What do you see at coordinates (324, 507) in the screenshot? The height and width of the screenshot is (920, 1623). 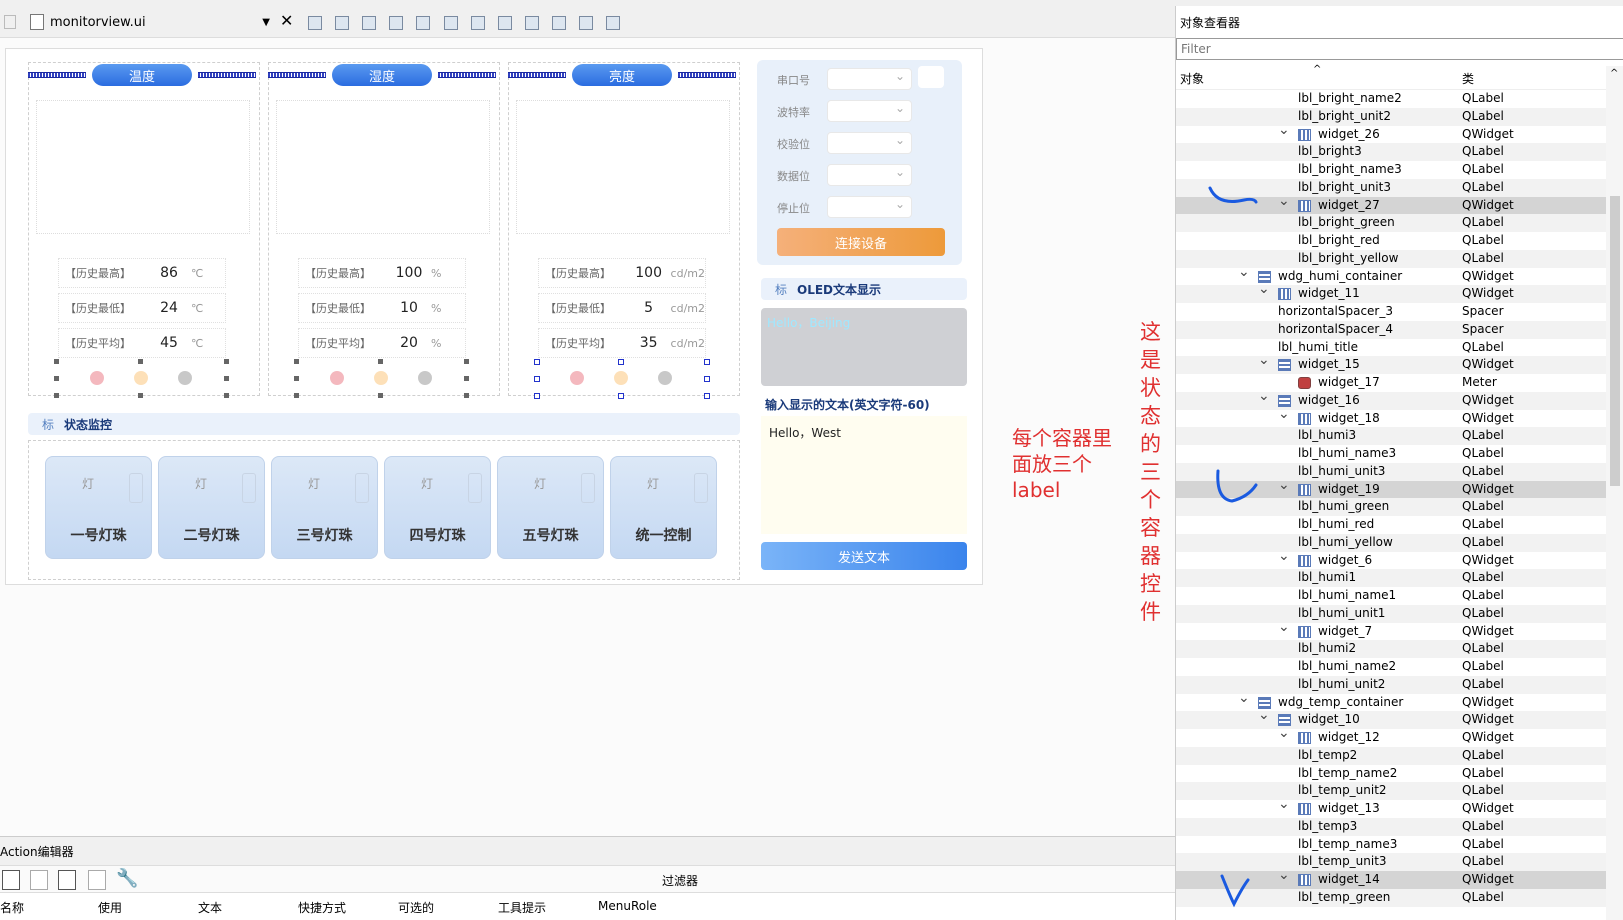 I see `bulb-button: 灯三号灯珠` at bounding box center [324, 507].